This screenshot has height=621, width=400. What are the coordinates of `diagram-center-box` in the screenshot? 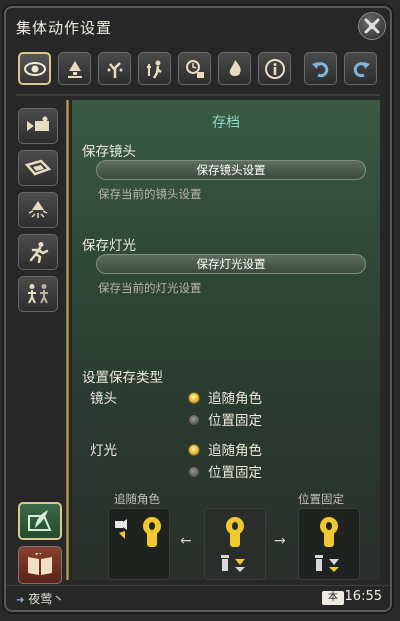 It's located at (235, 544).